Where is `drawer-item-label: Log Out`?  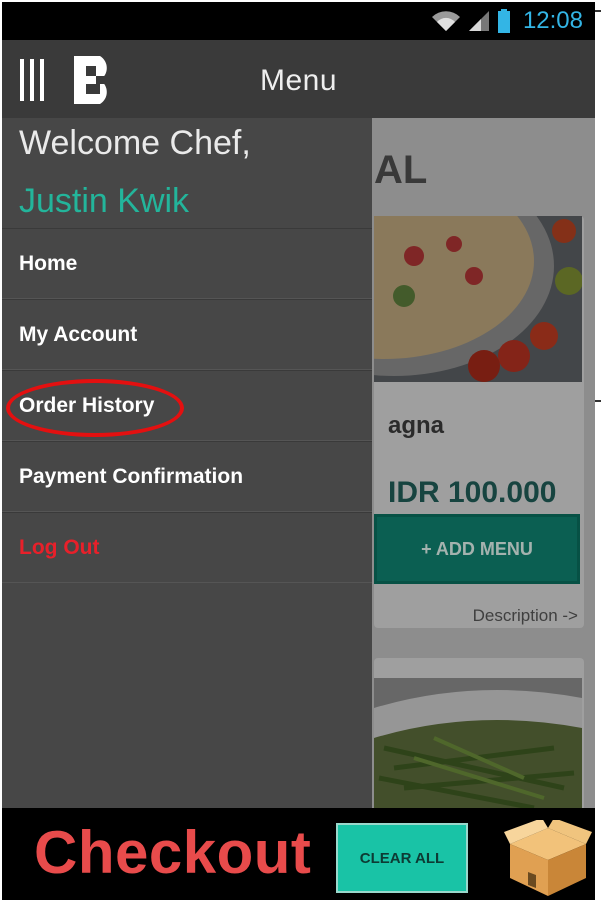 drawer-item-label: Log Out is located at coordinates (59, 547).